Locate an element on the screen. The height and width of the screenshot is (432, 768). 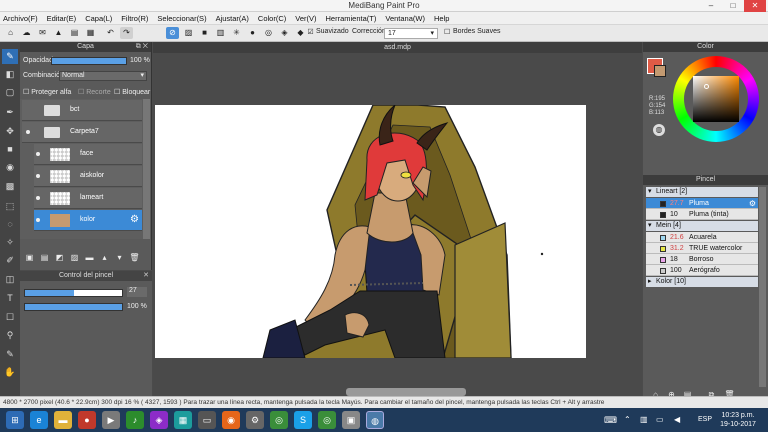
layer-item-kolor: kolor ⚙ is located at coordinates (88, 220).